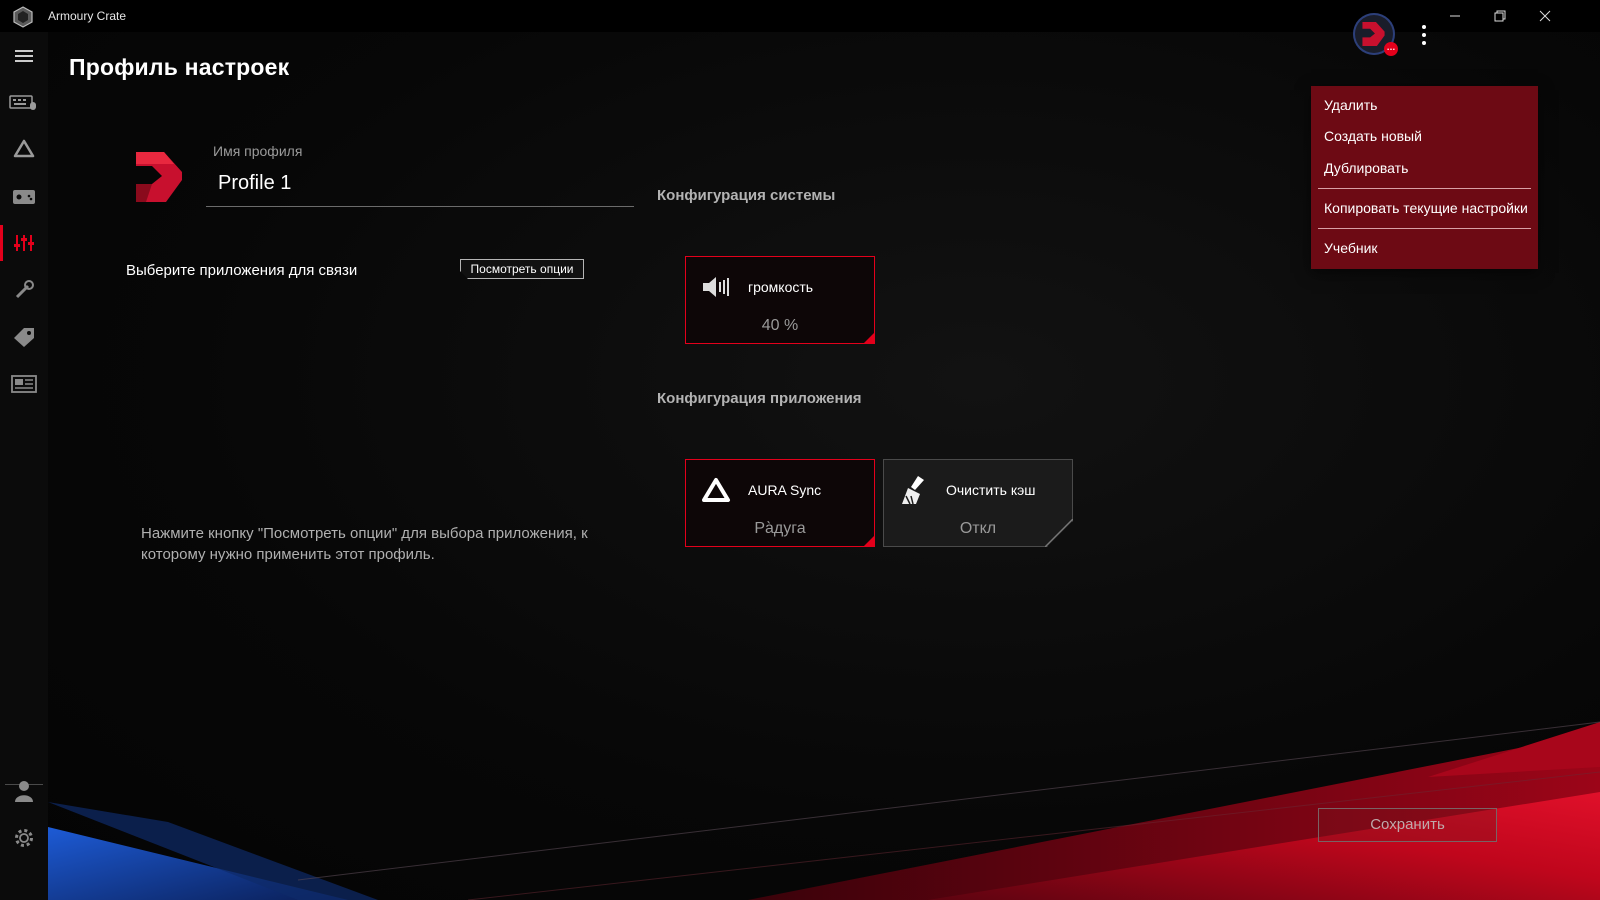 This screenshot has width=1600, height=900. Describe the element at coordinates (1351, 248) in the screenshot. I see `menu-item-tutorial: Учебник` at that location.